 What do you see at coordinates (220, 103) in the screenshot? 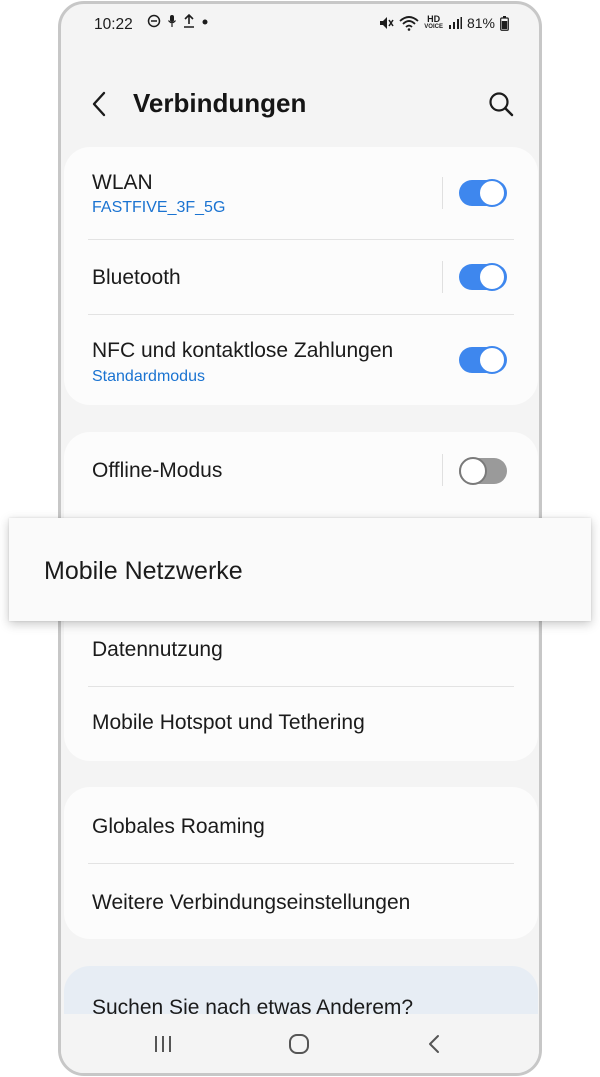
I see `page-title: Verbindungen` at bounding box center [220, 103].